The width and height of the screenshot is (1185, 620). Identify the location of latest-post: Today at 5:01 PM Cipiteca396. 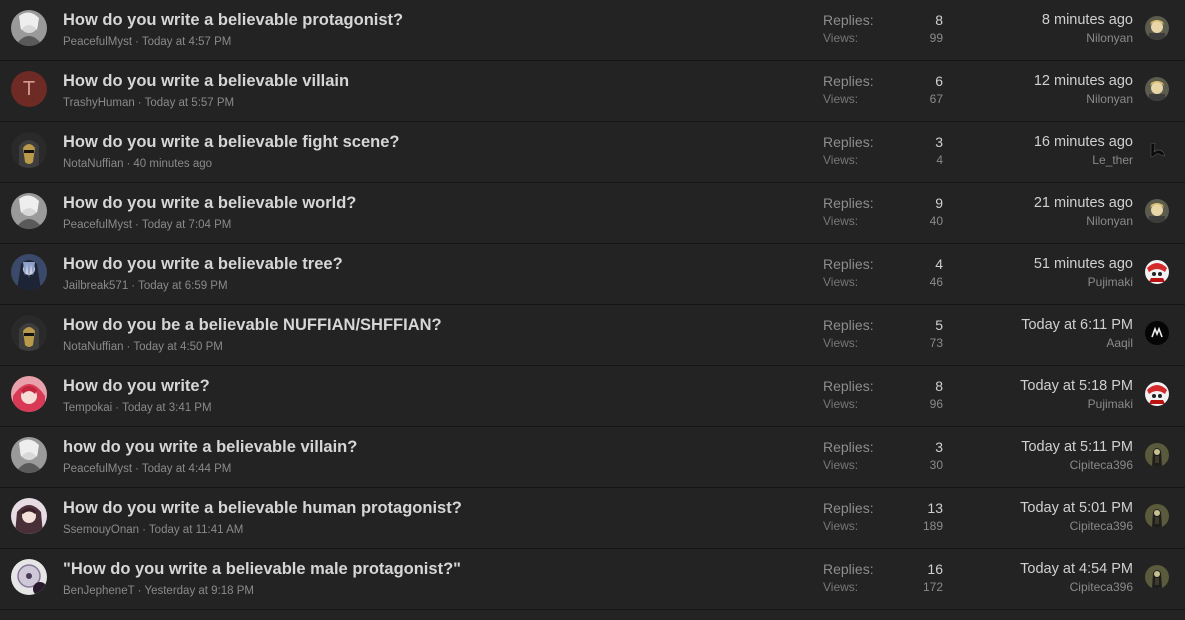
(1076, 516).